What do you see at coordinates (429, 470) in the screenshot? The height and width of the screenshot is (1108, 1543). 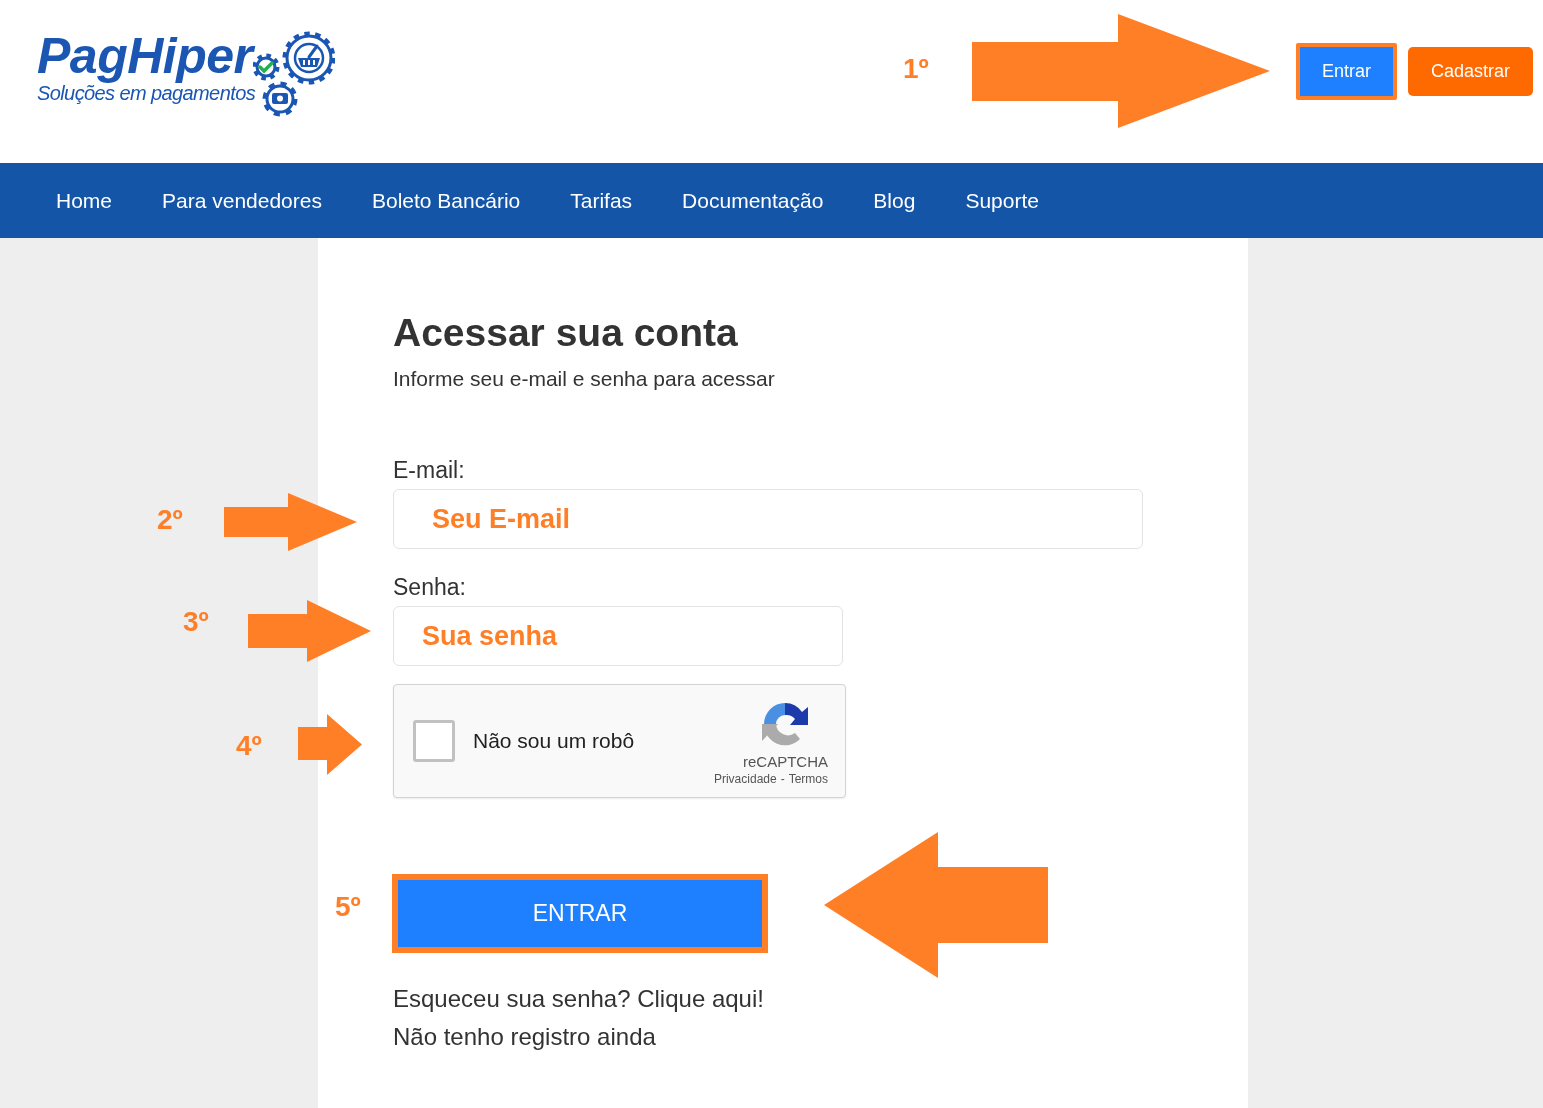 I see `field-label: E-mail:` at bounding box center [429, 470].